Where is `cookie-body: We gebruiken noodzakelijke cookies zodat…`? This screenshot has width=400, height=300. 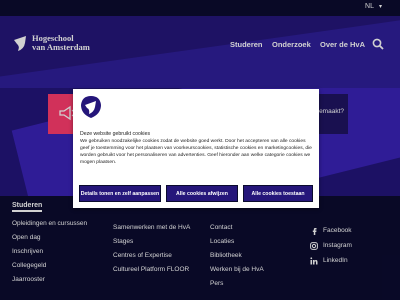 cookie-body: We gebruiken noodzakelijke cookies zodat… is located at coordinates (196, 152).